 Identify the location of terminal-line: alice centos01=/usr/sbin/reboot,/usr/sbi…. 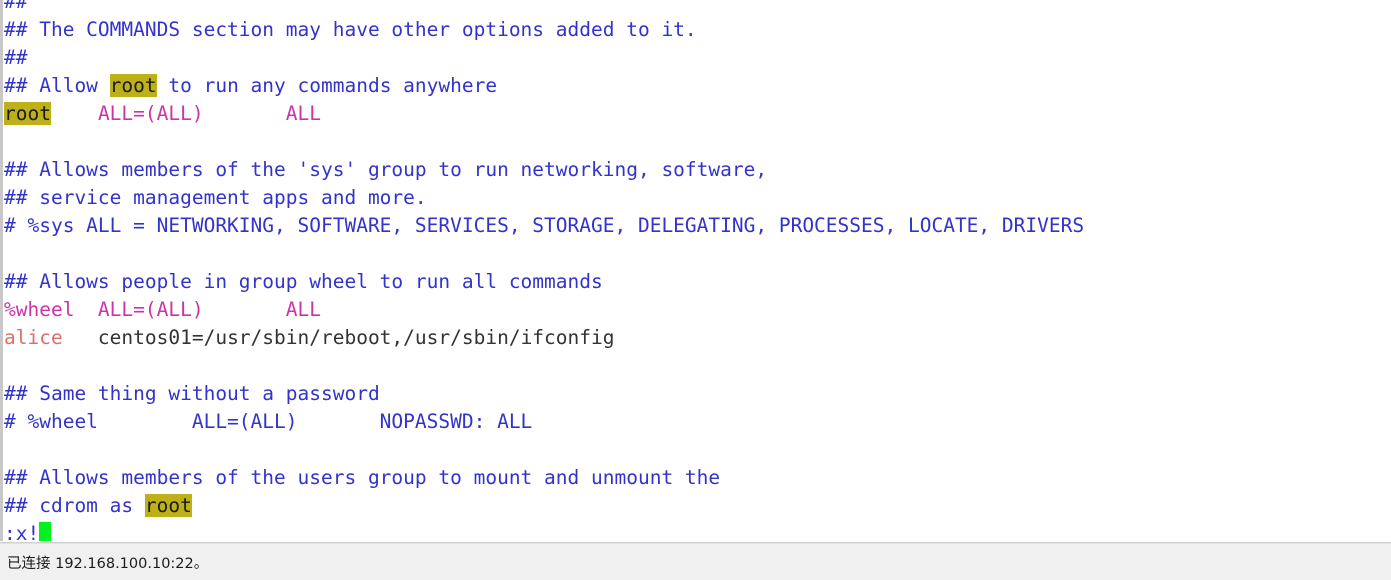
(697, 338).